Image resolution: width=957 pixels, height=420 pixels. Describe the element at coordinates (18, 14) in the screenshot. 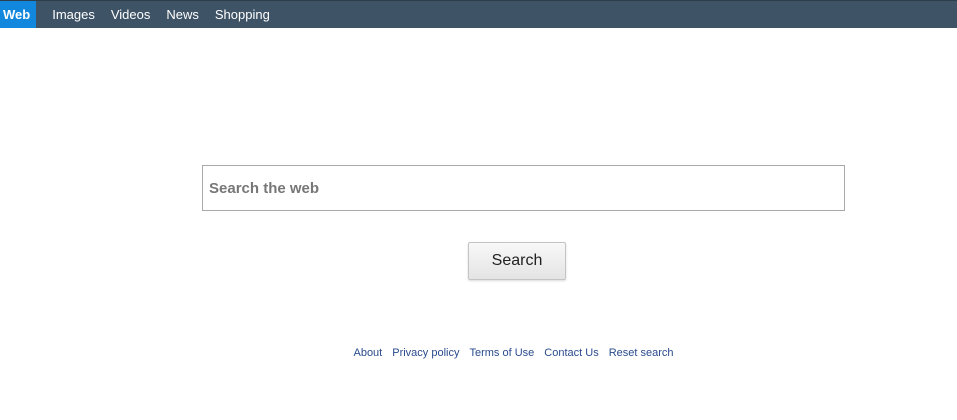

I see `tab-web: Web` at that location.